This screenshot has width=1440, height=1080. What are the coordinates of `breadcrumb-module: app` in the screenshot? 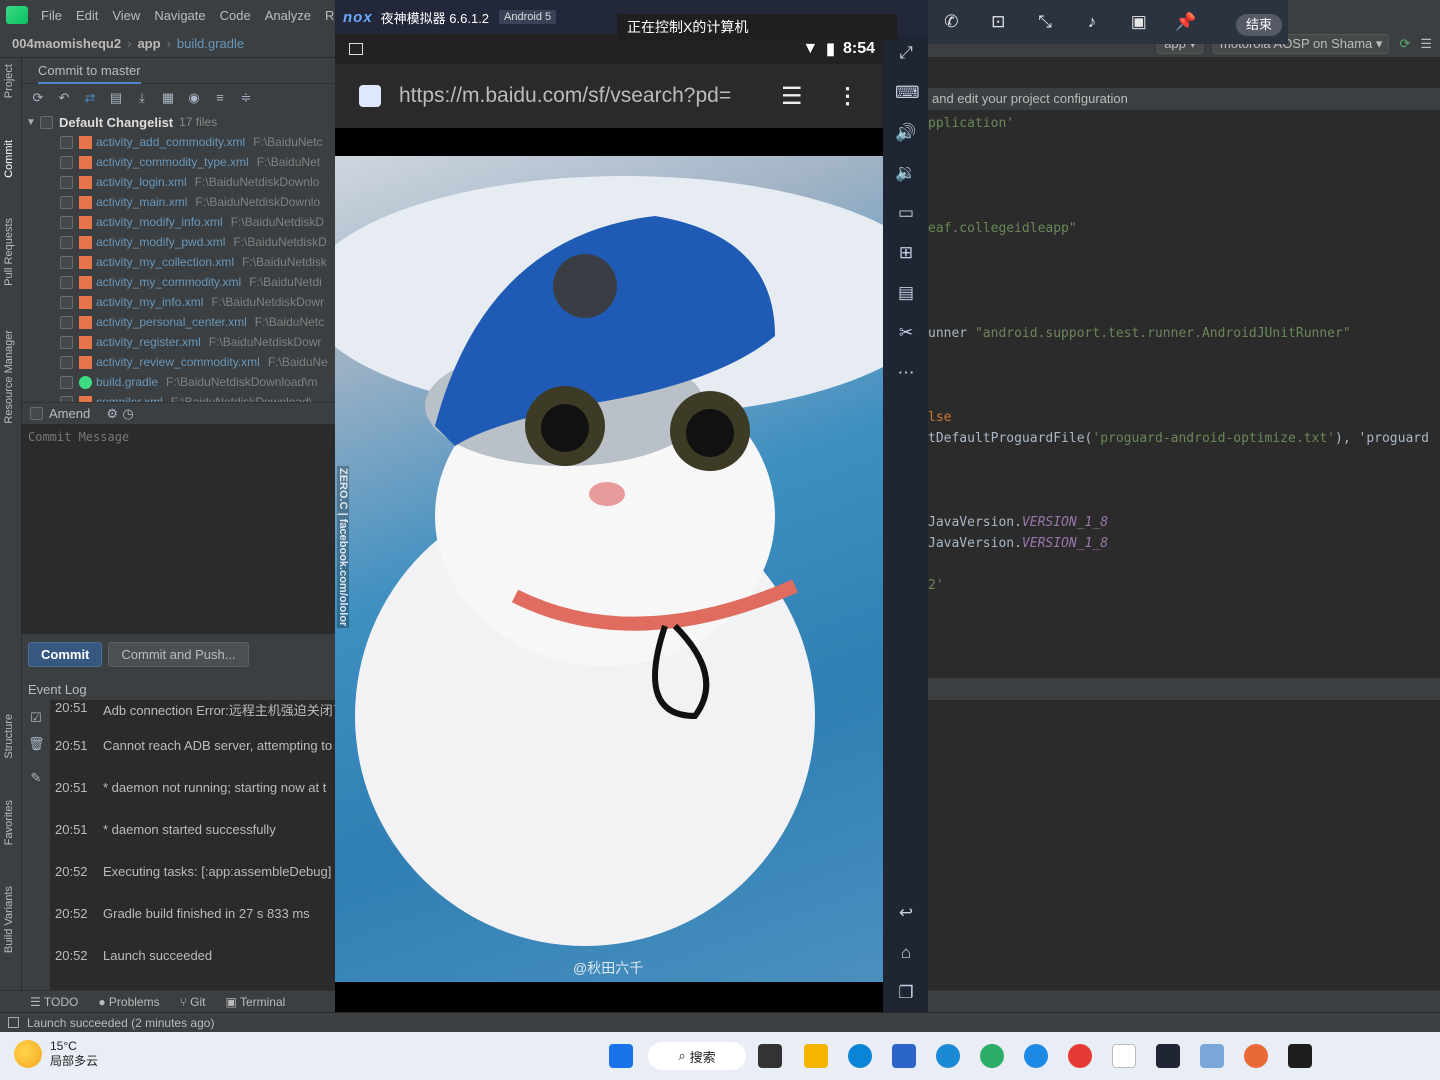 It's located at (148, 43).